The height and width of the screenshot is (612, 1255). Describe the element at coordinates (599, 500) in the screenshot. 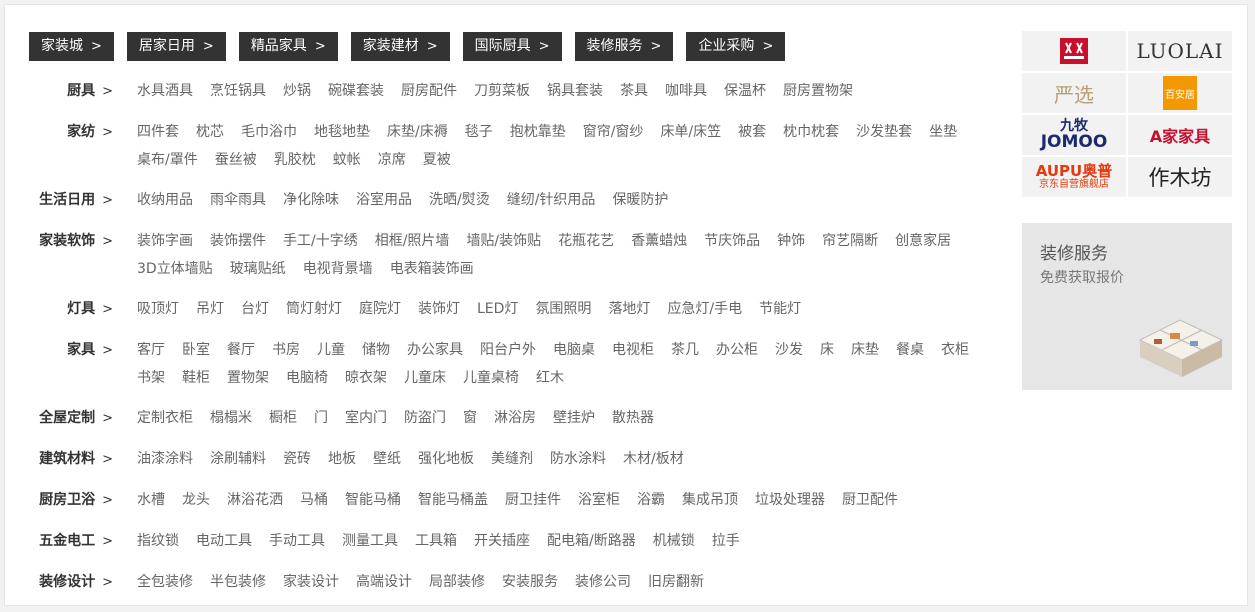

I see `subcategory-link: 浴室柜` at that location.